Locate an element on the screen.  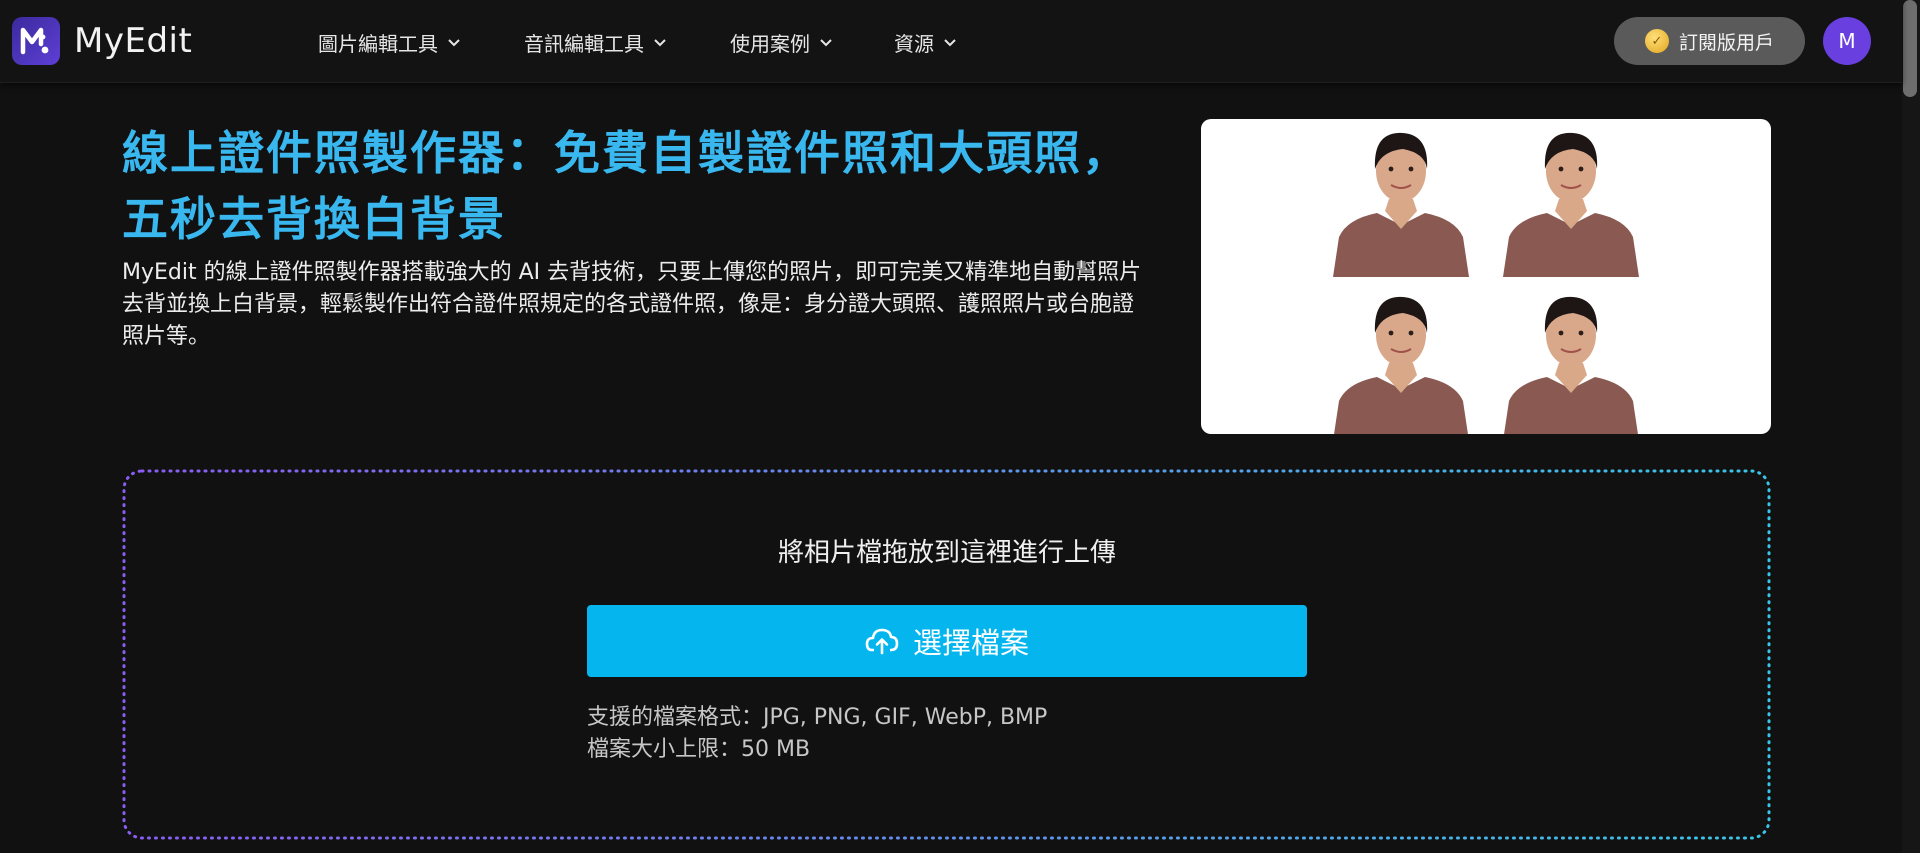
avatar-initial: M is located at coordinates (1847, 41).